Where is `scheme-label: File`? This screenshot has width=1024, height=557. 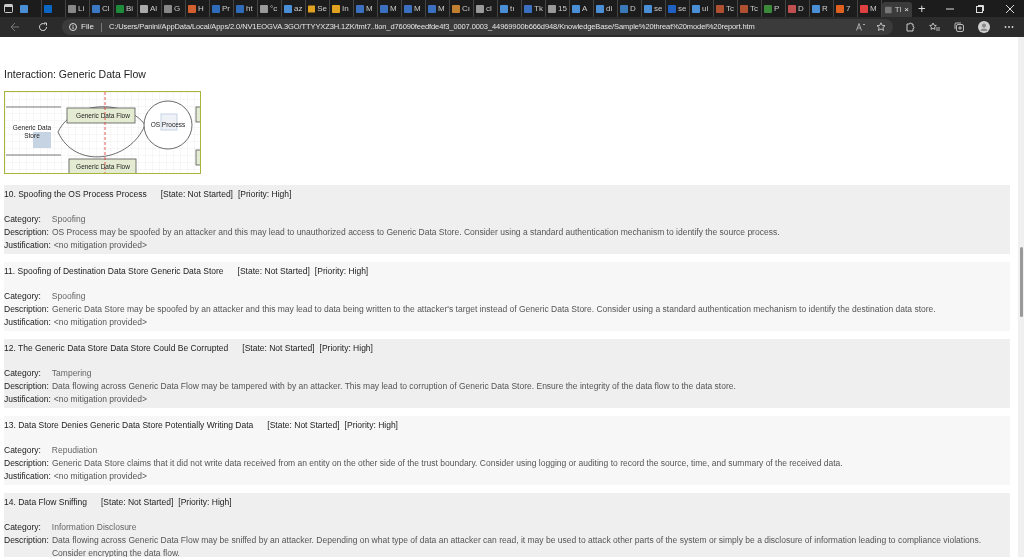
scheme-label: File is located at coordinates (87, 27).